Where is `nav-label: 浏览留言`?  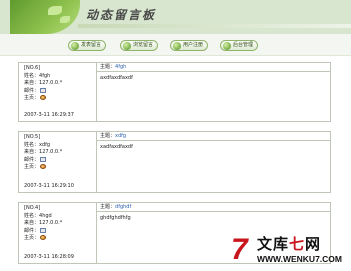 nav-label: 浏览留言 is located at coordinates (143, 45).